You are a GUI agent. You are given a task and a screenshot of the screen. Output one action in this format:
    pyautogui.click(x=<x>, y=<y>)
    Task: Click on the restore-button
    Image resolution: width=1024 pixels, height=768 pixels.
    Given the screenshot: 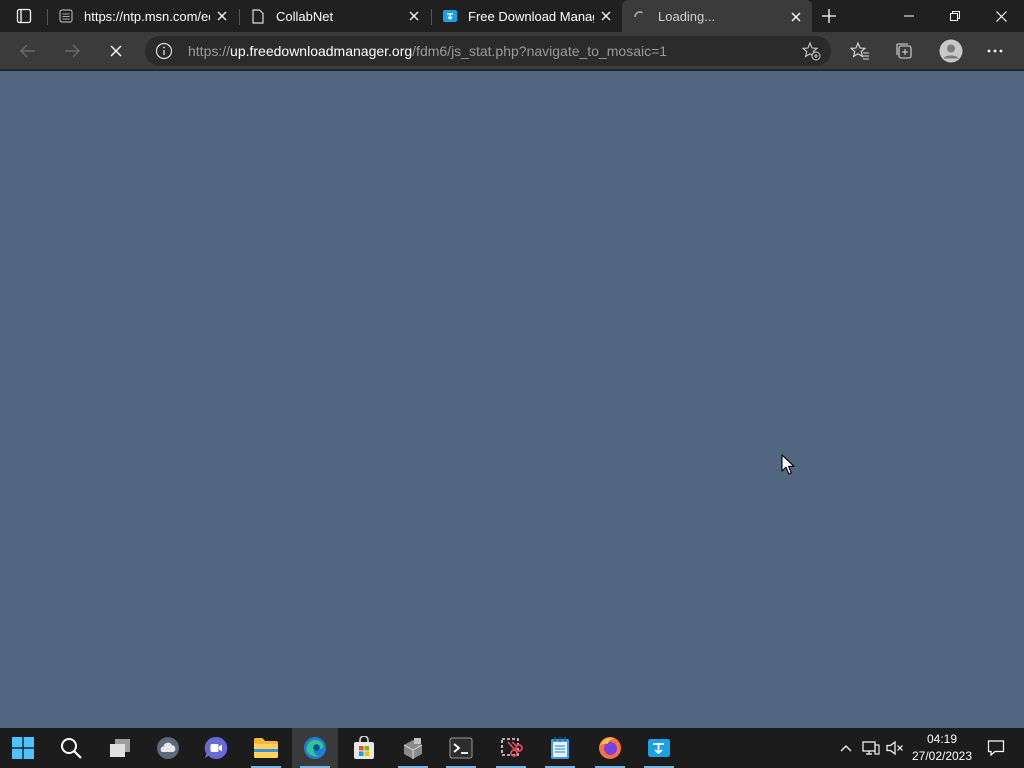 What is the action you would take?
    pyautogui.click(x=955, y=16)
    